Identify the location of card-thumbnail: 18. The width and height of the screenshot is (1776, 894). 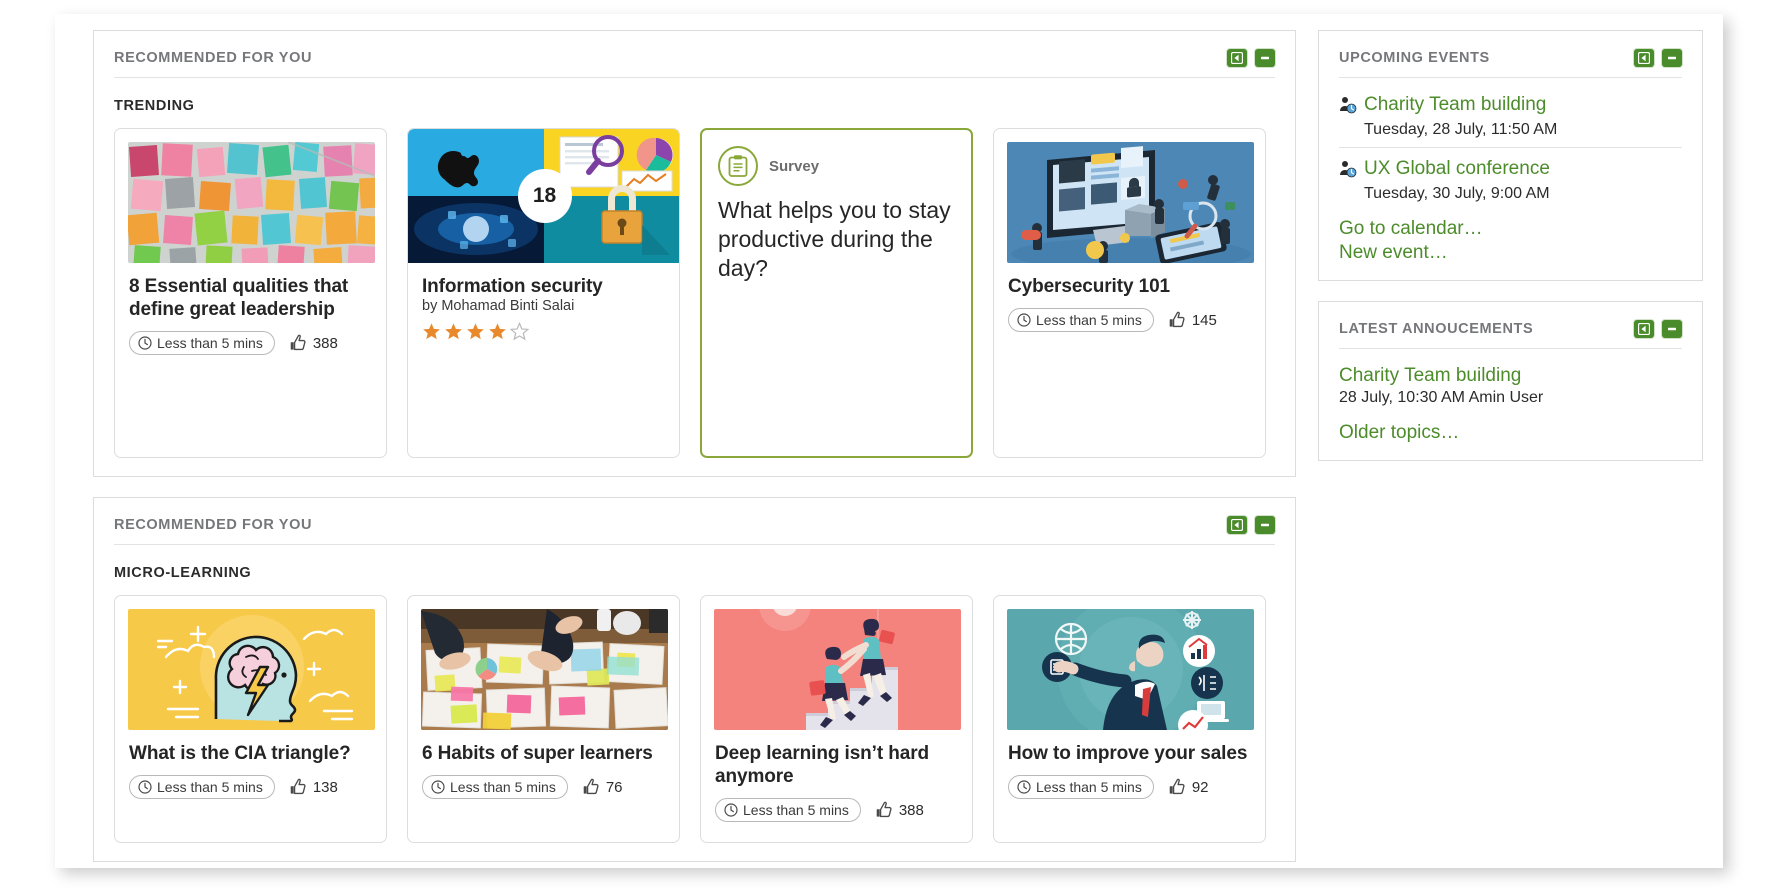
(543, 196).